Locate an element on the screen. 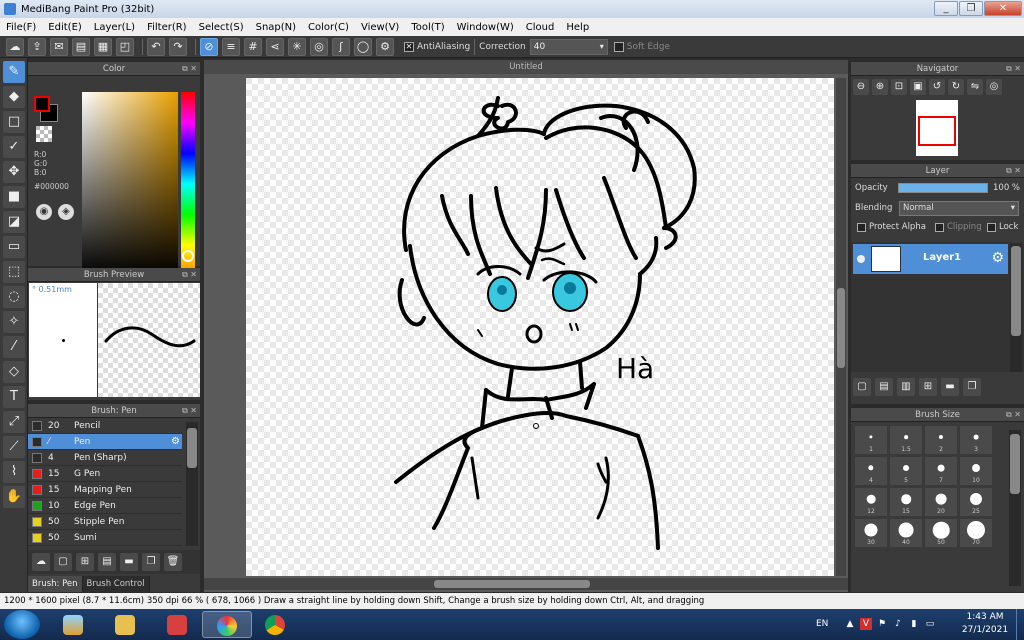  network-icon: ▮ is located at coordinates (914, 624).